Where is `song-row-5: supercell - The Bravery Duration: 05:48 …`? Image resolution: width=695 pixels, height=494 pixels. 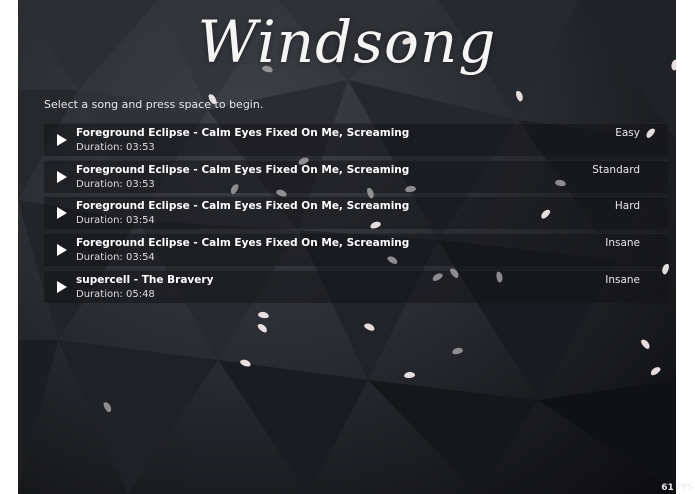 song-row-5: supercell - The Bravery Duration: 05:48 … is located at coordinates (356, 286).